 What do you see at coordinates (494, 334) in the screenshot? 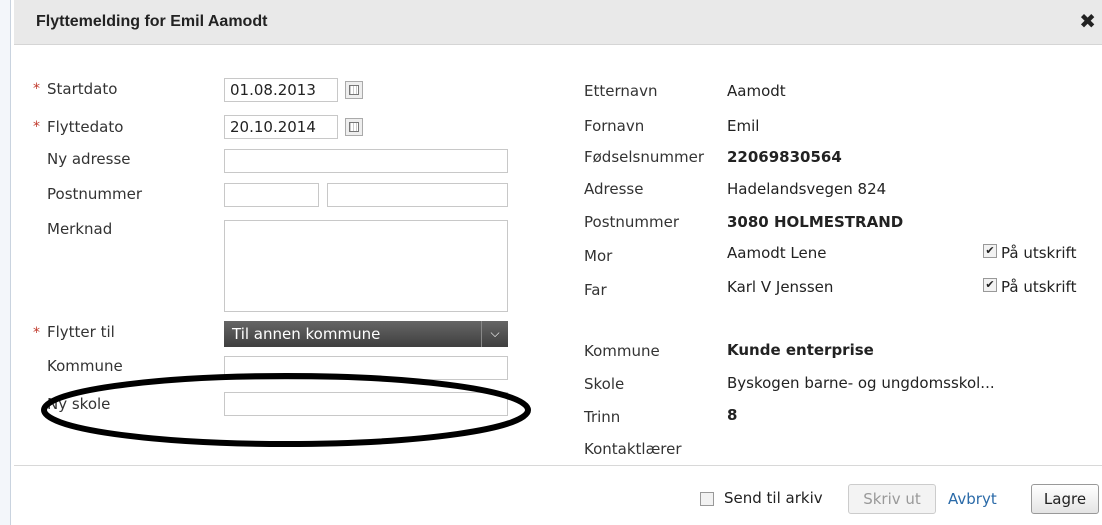
I see `chevron-down-icon: ⌵` at bounding box center [494, 334].